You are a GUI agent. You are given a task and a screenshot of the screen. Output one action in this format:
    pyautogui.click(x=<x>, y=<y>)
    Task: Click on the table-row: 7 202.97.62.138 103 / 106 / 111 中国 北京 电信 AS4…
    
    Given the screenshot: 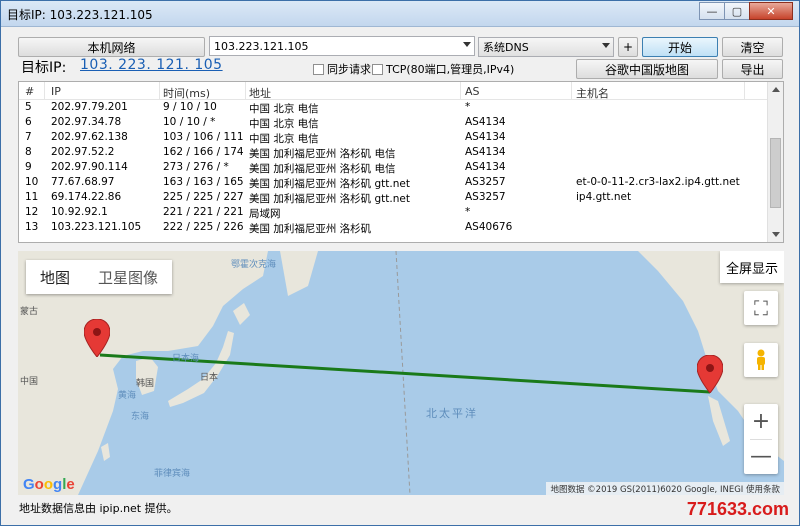 What is the action you would take?
    pyautogui.click(x=394, y=137)
    